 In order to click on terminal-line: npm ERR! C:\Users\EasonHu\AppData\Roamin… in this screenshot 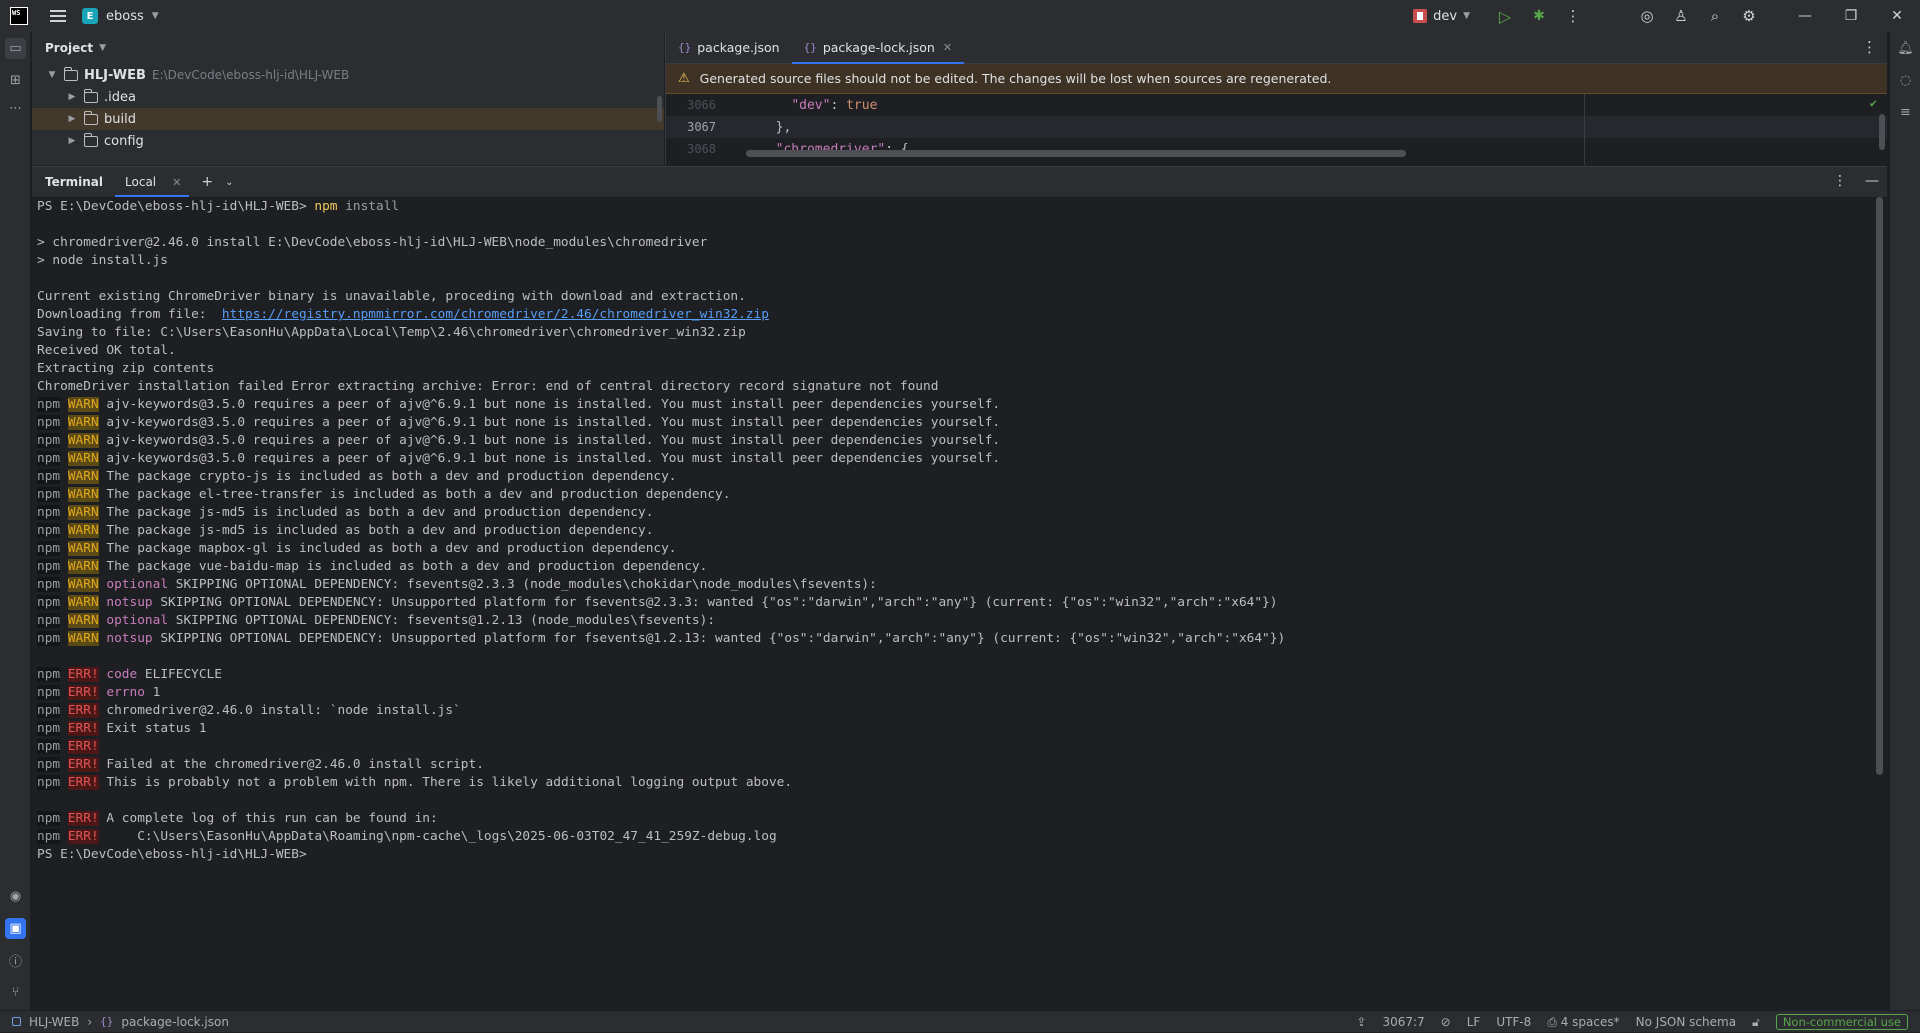, I will do `click(407, 836)`.